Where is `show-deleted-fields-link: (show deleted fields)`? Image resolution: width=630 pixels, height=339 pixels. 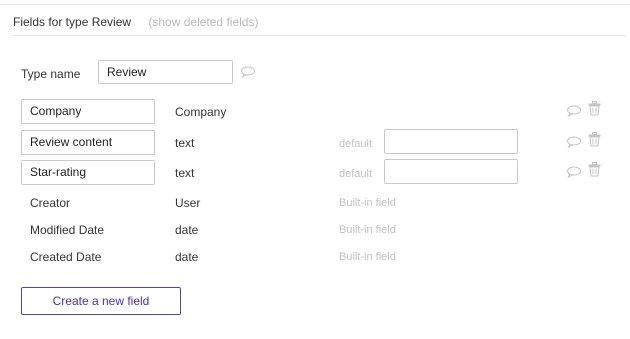
show-deleted-fields-link: (show deleted fields) is located at coordinates (203, 22).